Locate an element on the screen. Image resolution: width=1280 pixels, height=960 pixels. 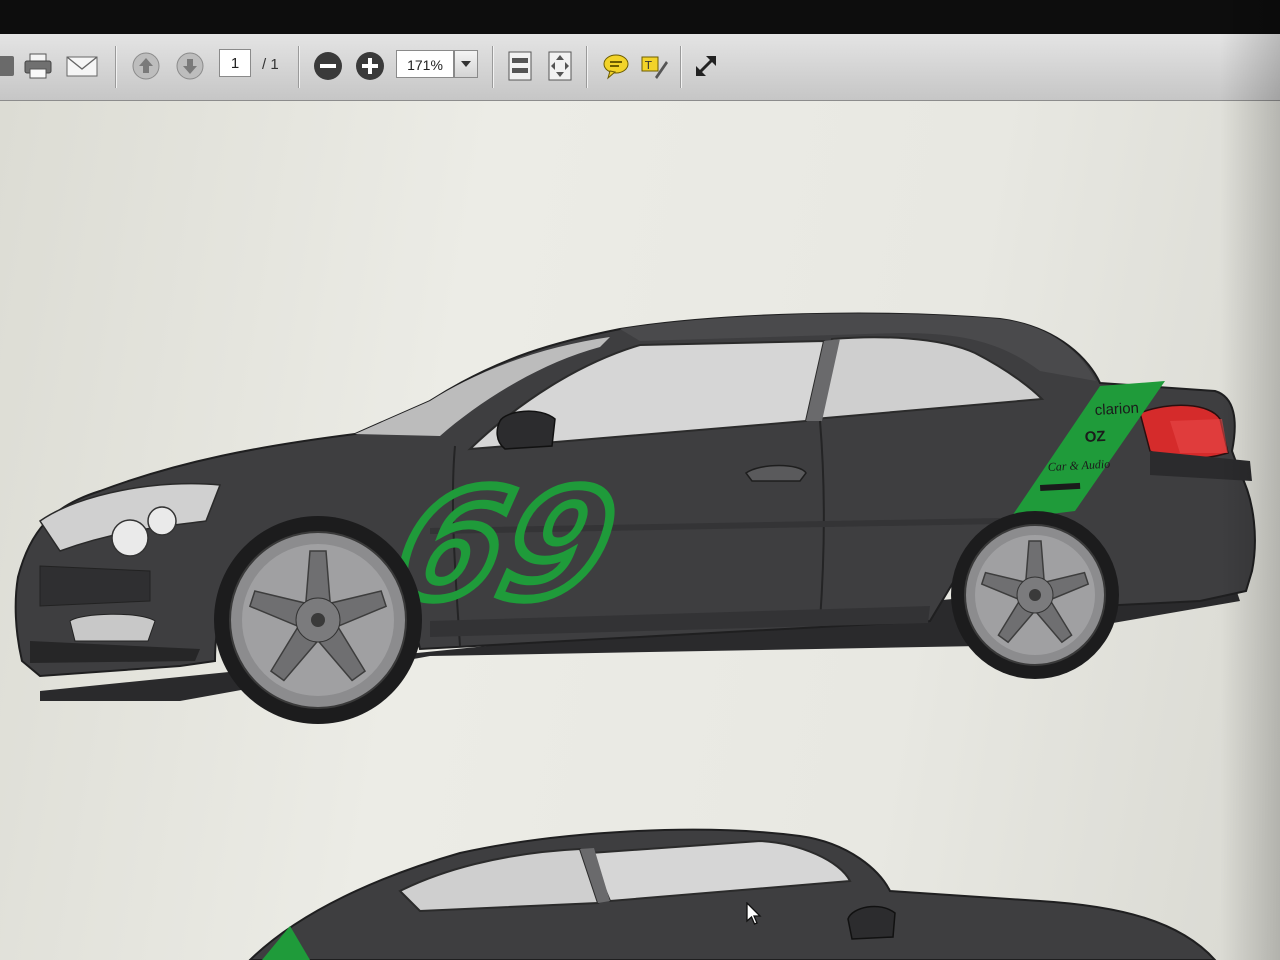
fit-page-button is located at coordinates (520, 66).